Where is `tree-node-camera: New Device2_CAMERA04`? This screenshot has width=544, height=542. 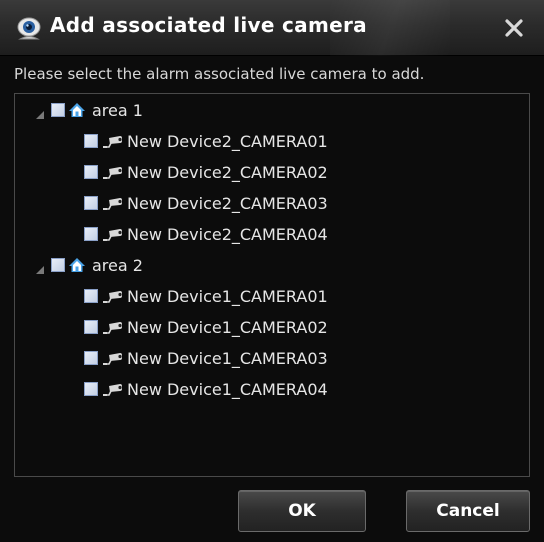 tree-node-camera: New Device2_CAMERA04 is located at coordinates (206, 234).